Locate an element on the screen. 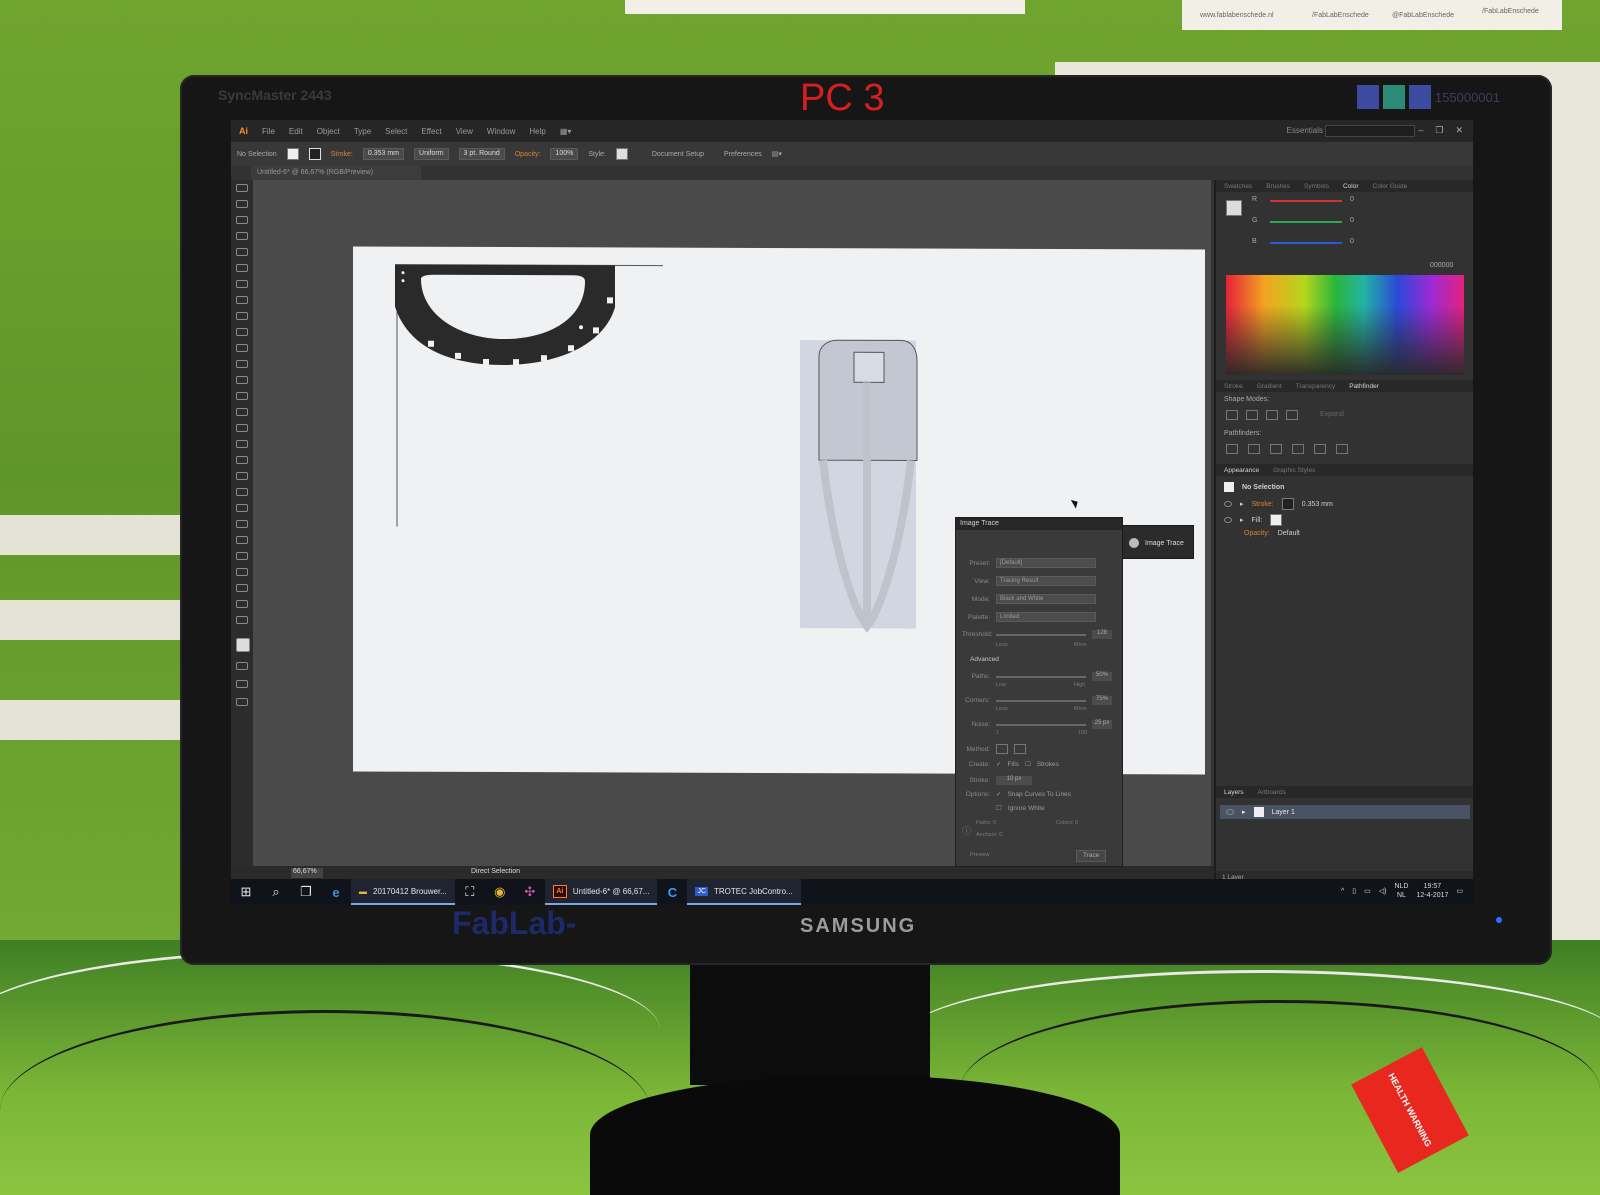  crop-icon is located at coordinates (1298, 449).